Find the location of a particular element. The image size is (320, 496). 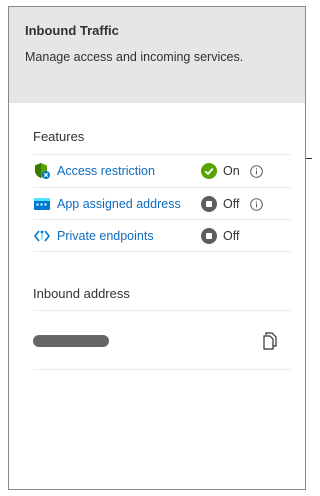

inbound-address-value-redacted is located at coordinates (71, 341).